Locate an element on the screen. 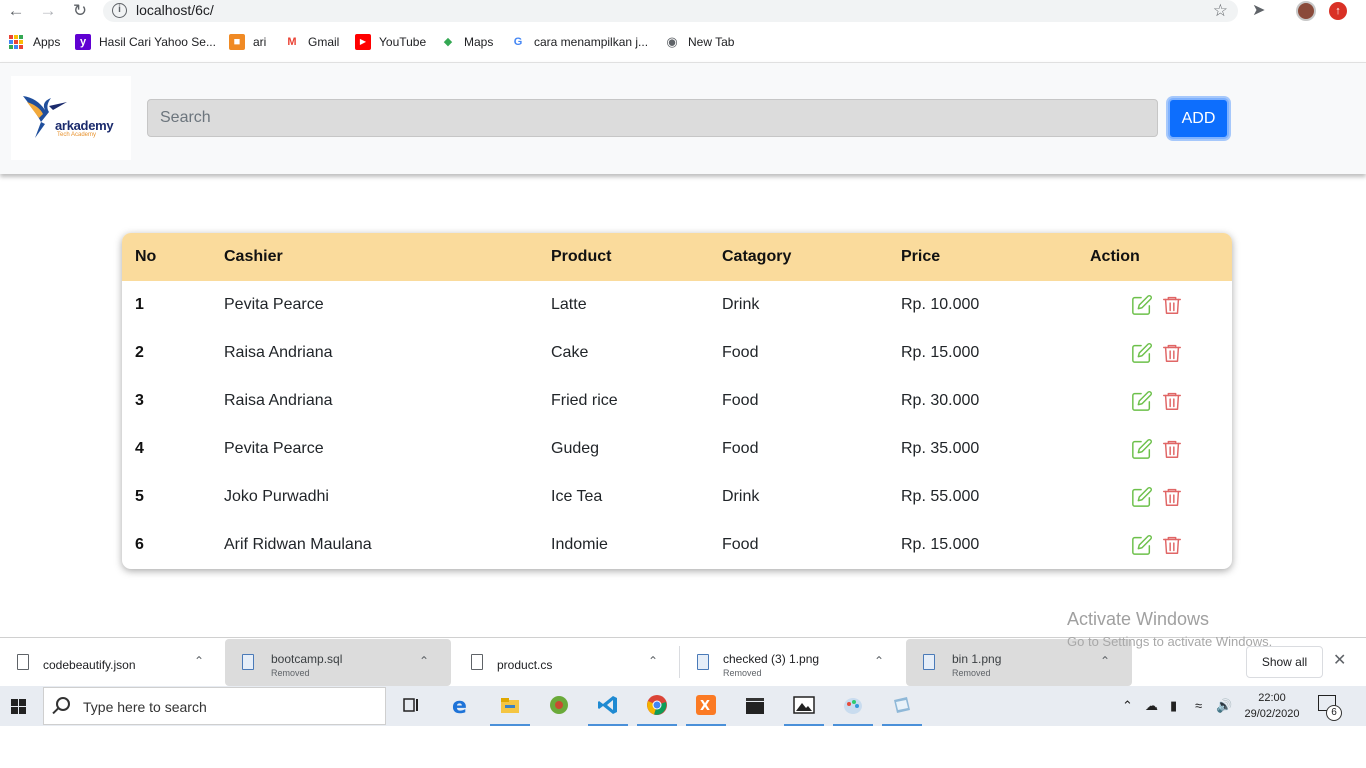 This screenshot has height=768, width=1366. maps-icon: ◆ is located at coordinates (448, 42).